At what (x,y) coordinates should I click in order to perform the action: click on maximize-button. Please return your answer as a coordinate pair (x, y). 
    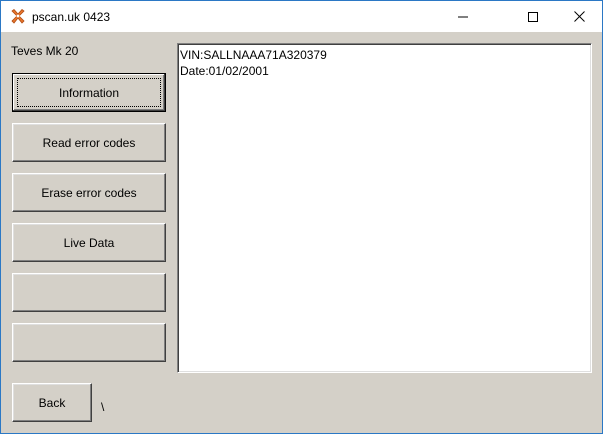
    Looking at the image, I should click on (533, 16).